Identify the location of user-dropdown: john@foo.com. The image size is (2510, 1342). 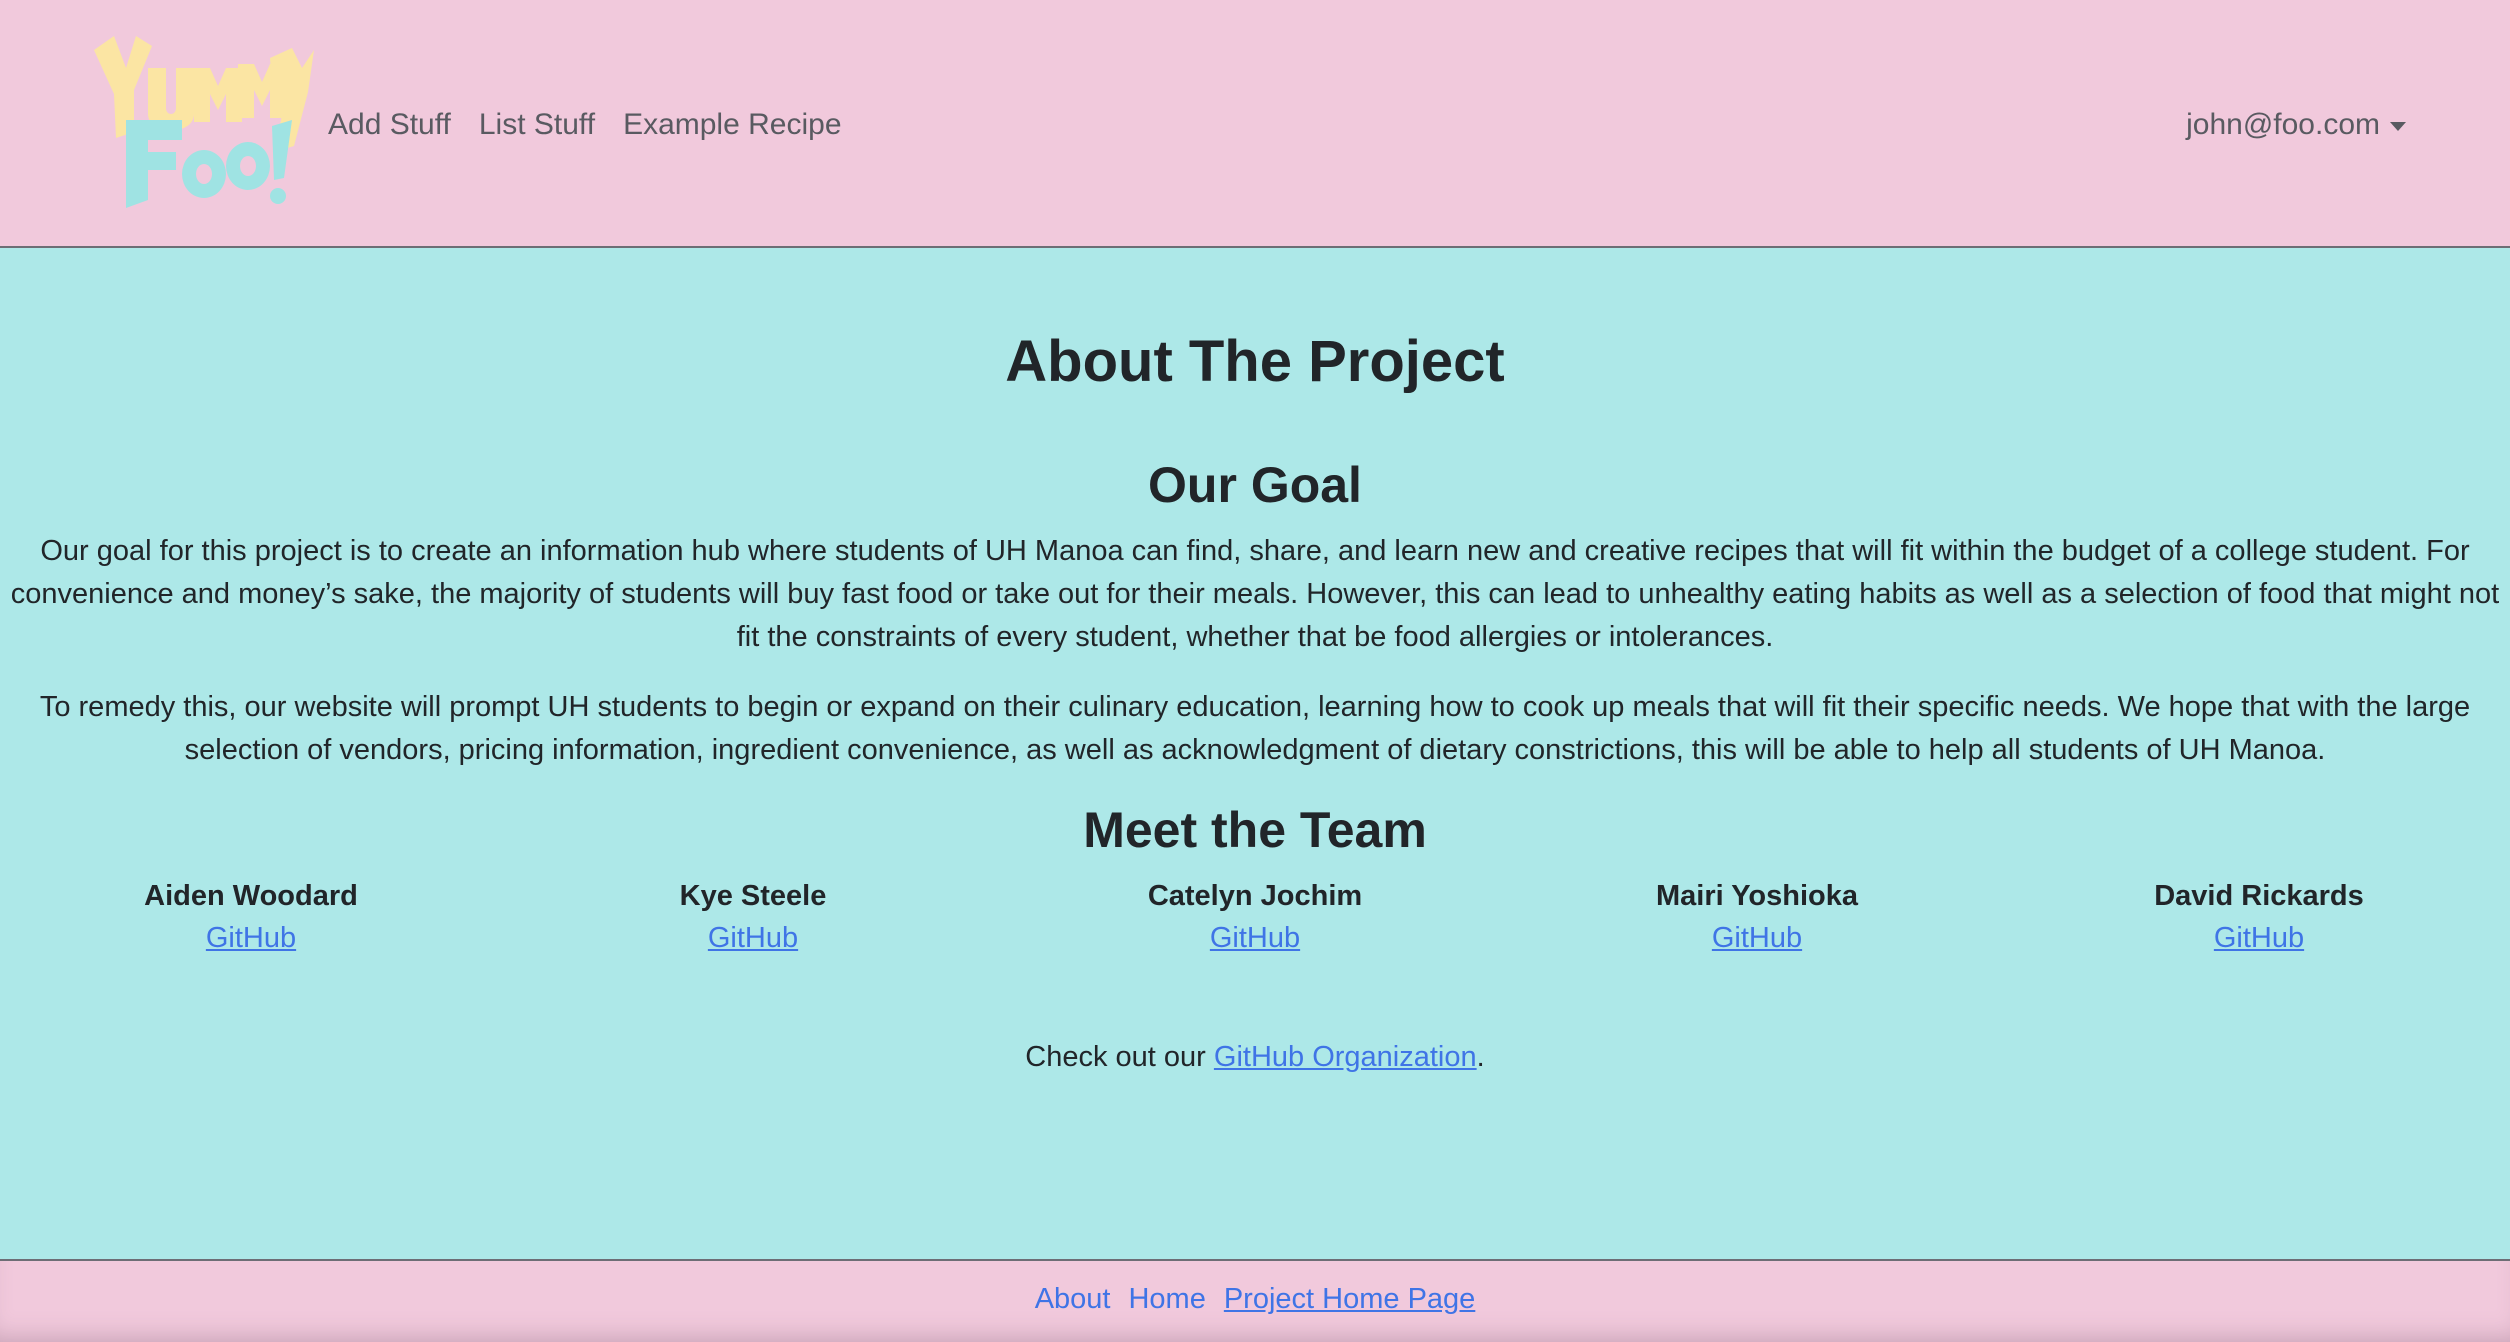
(2296, 125).